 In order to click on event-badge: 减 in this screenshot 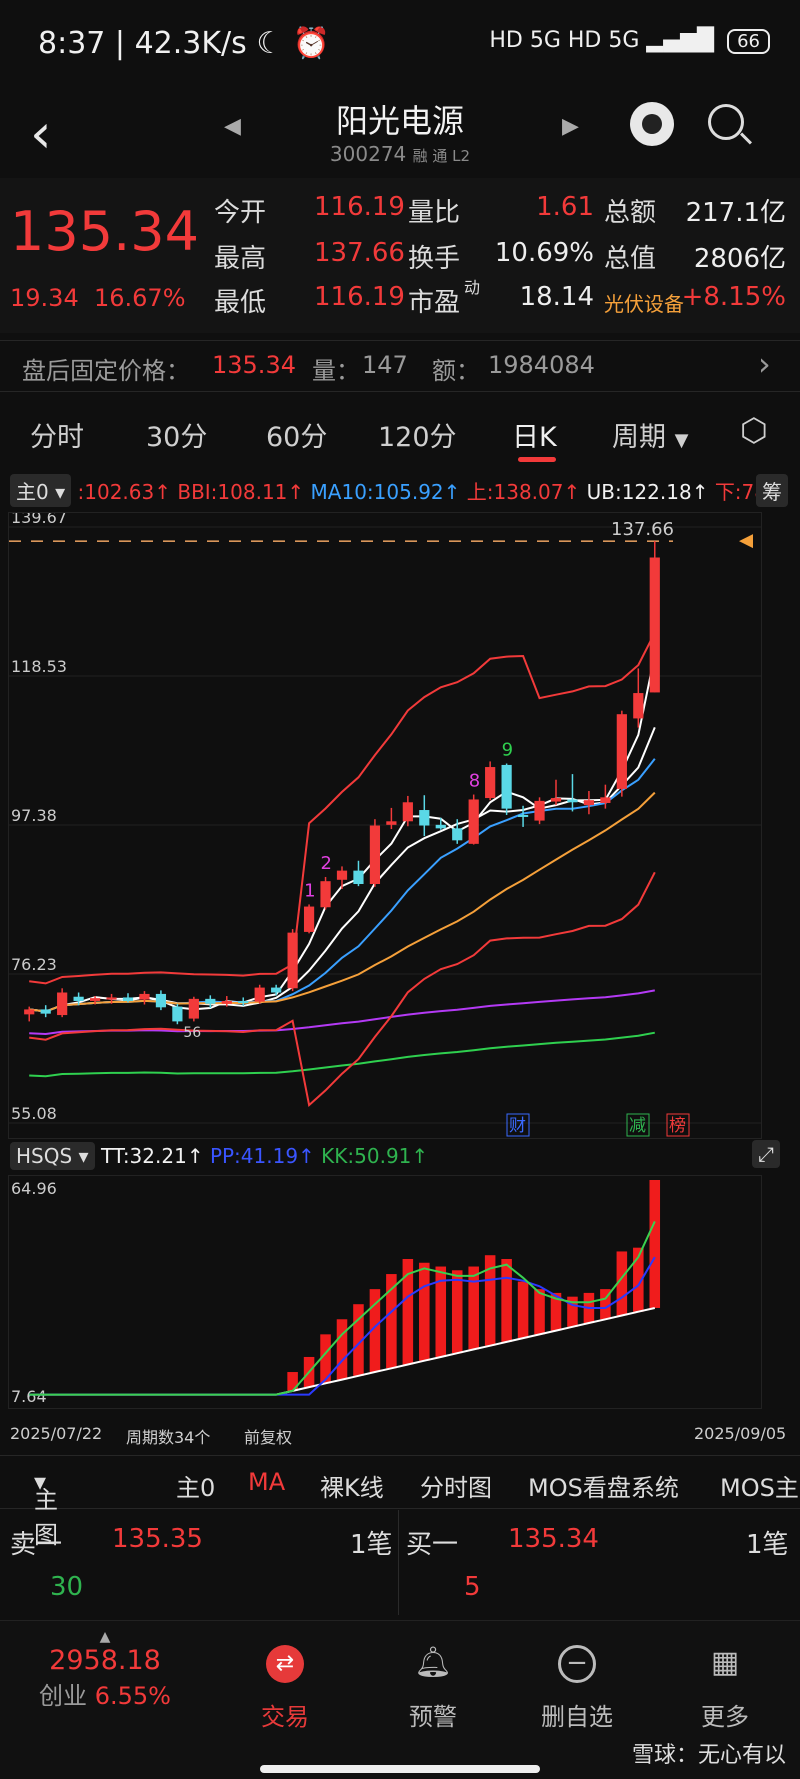, I will do `click(637, 1126)`.